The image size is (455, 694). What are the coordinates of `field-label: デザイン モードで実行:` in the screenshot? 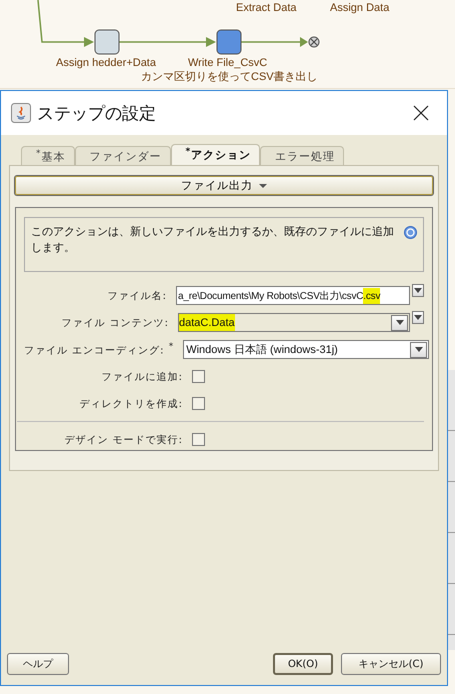 It's located at (123, 440).